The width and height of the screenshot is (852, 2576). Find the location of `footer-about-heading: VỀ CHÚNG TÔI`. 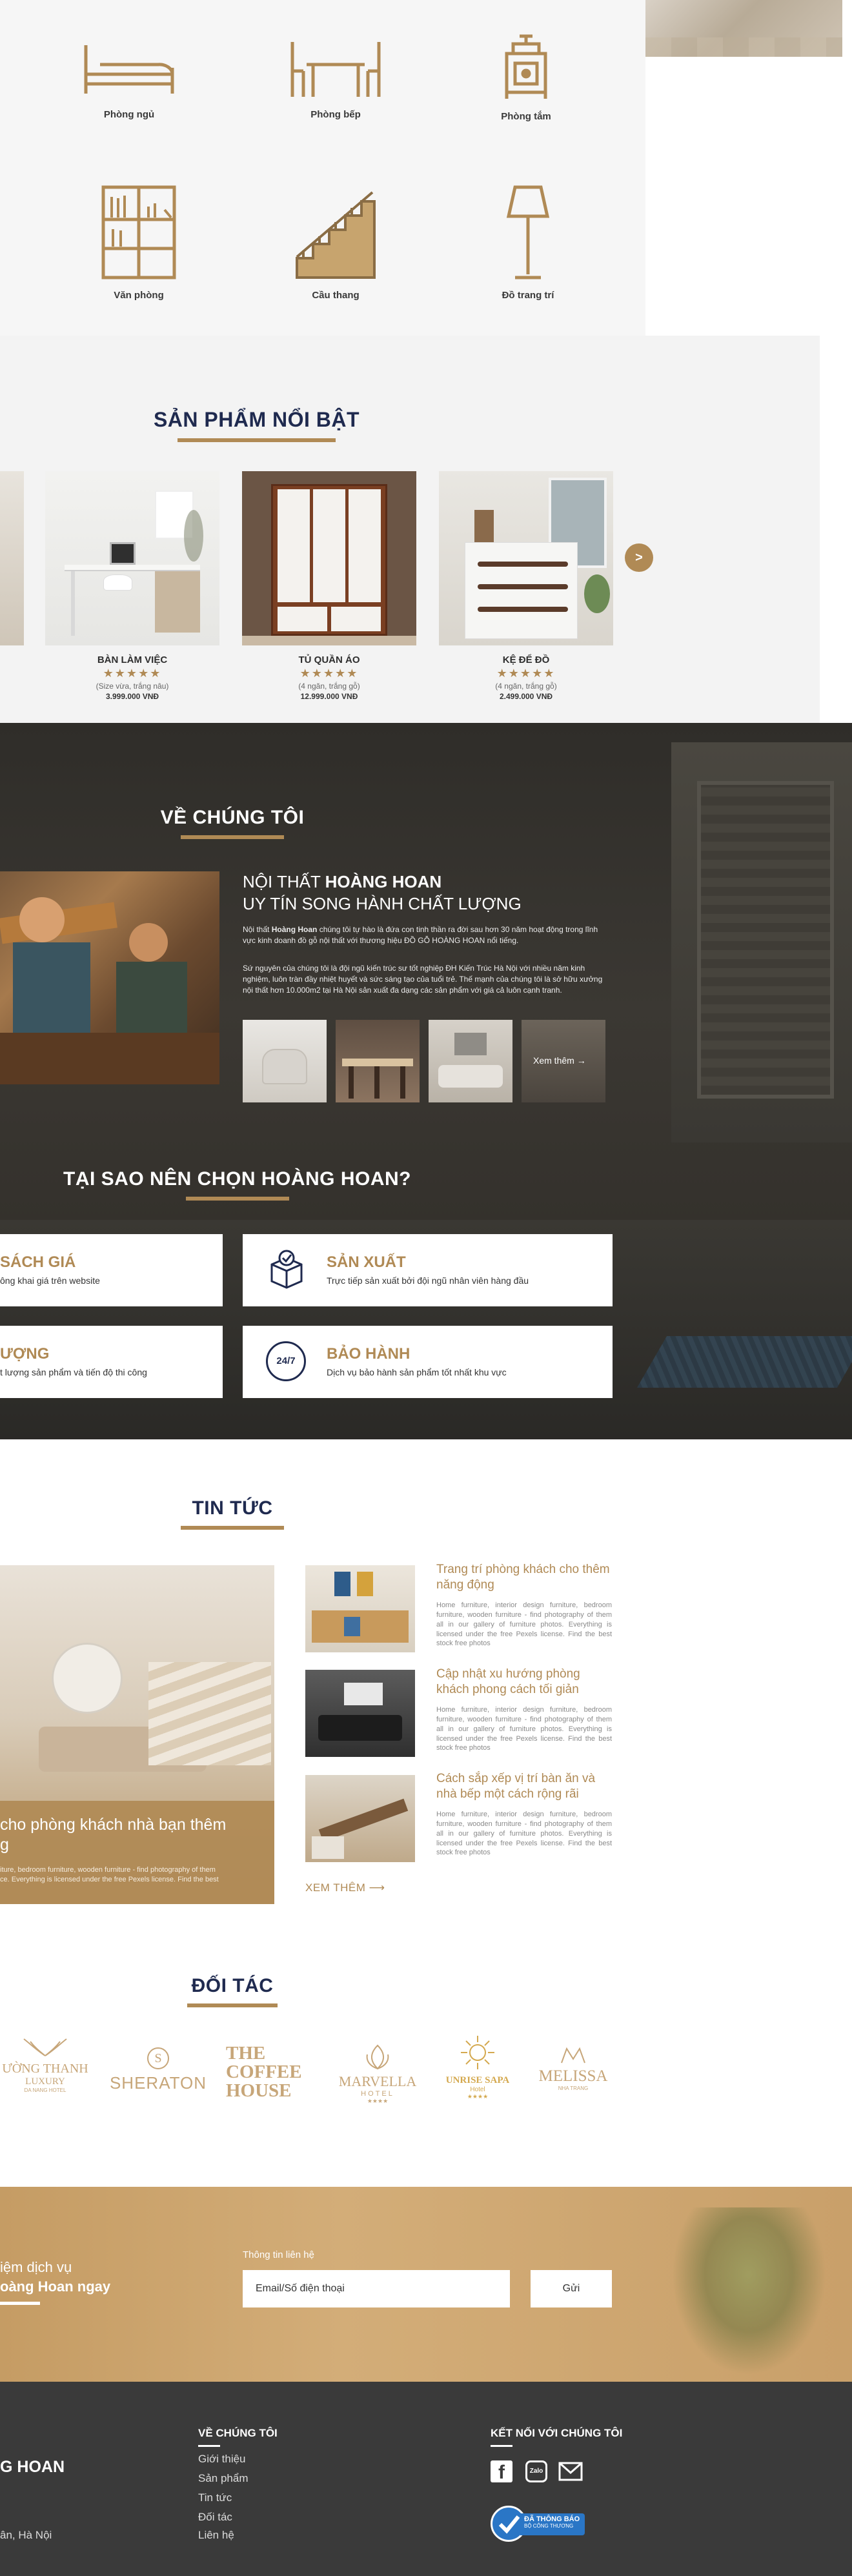

footer-about-heading: VỀ CHÚNG TÔI is located at coordinates (238, 2437).